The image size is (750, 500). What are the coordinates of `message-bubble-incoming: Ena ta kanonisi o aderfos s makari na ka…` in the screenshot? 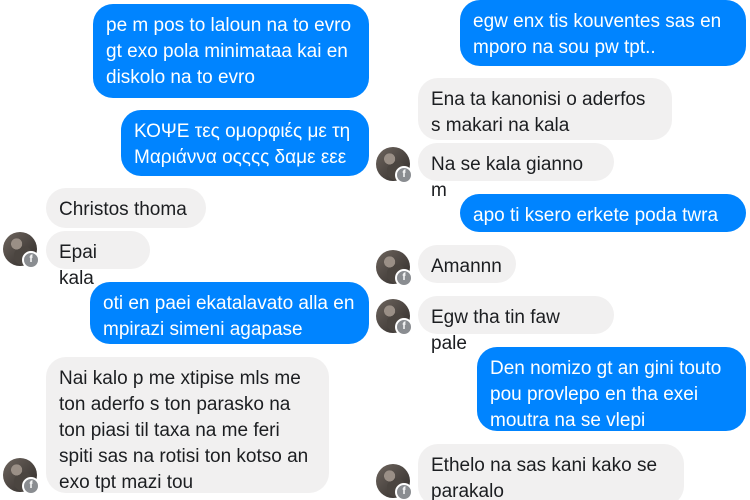 It's located at (545, 109).